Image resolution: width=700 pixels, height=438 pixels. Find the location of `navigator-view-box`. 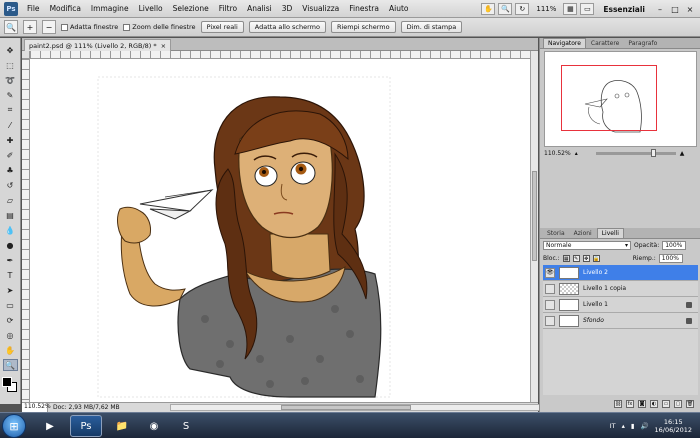

navigator-view-box is located at coordinates (609, 98).